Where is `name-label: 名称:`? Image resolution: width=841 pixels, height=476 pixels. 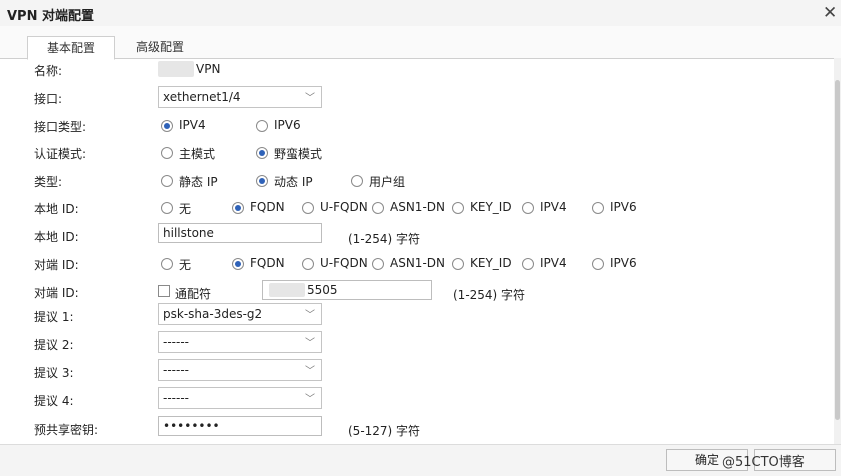
name-label: 名称: is located at coordinates (48, 71).